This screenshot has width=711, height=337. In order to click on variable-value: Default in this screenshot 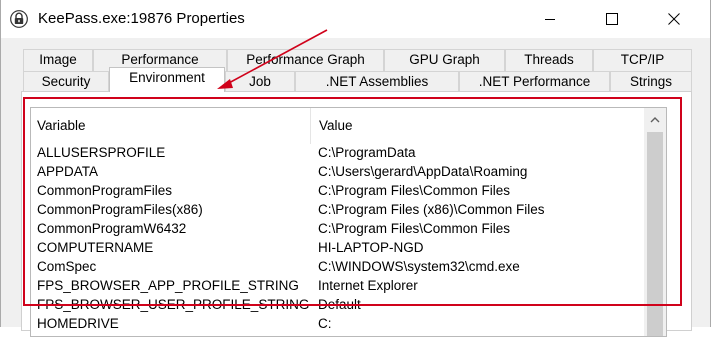, I will do `click(339, 304)`.